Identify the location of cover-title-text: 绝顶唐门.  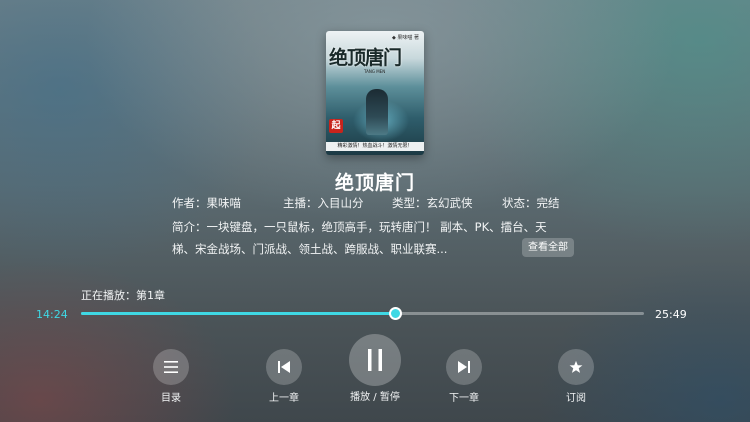
(365, 58).